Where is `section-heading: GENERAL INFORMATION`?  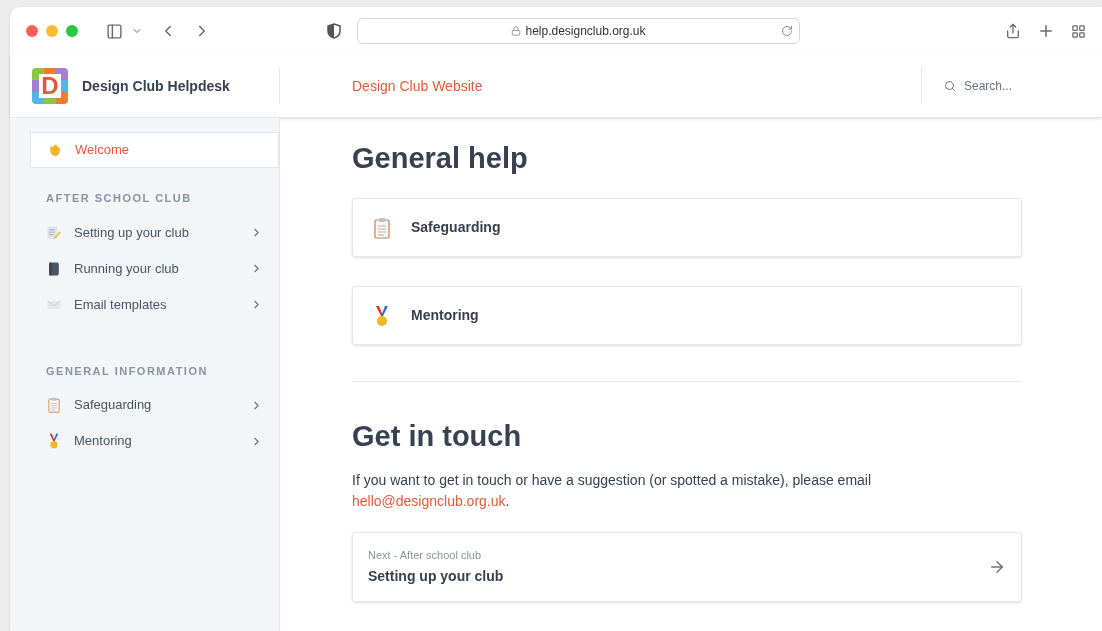
section-heading: GENERAL INFORMATION is located at coordinates (127, 371).